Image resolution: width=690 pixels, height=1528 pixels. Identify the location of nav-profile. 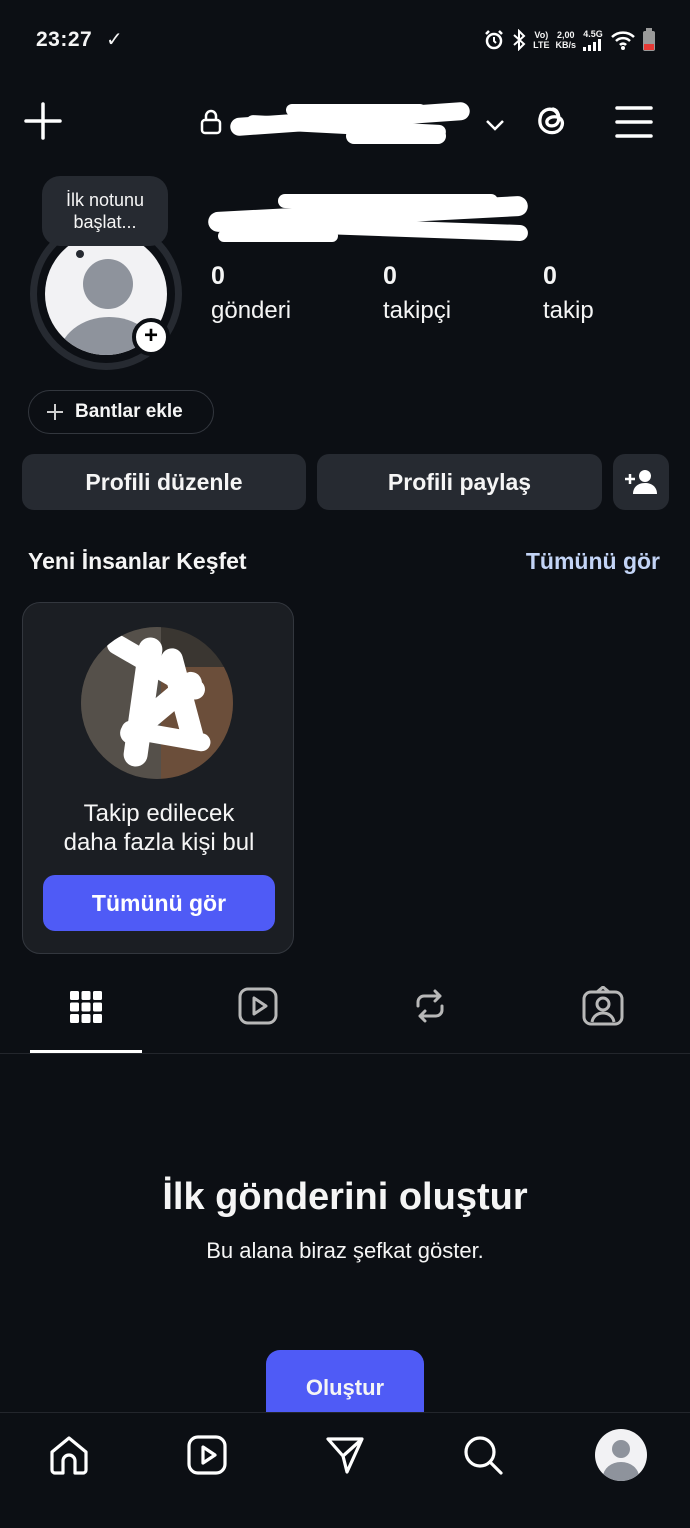
(621, 1455).